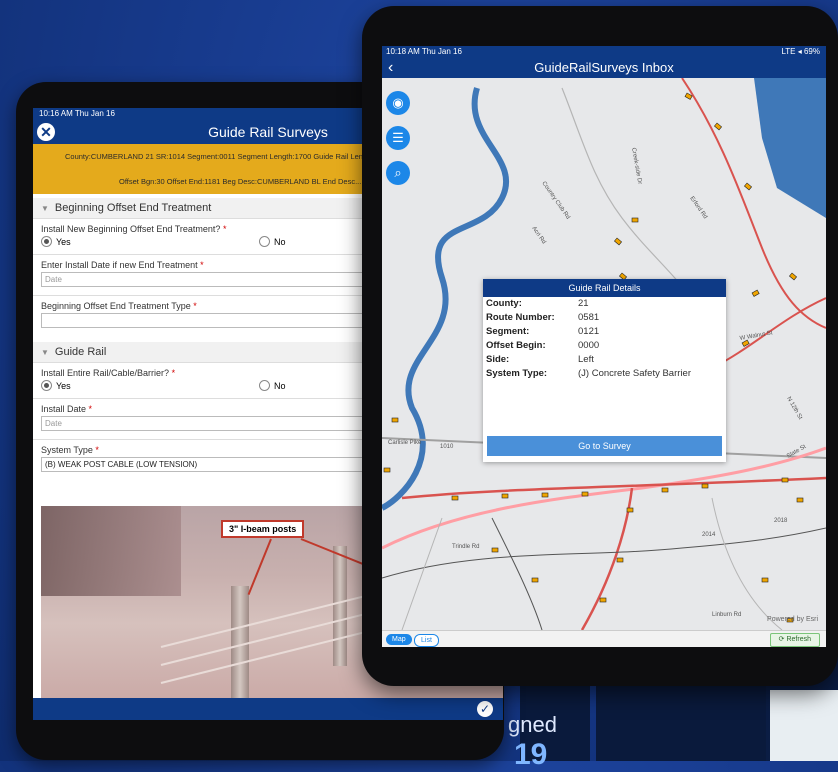 The width and height of the screenshot is (838, 772). Describe the element at coordinates (399, 639) in the screenshot. I see `tab-map: Map` at that location.